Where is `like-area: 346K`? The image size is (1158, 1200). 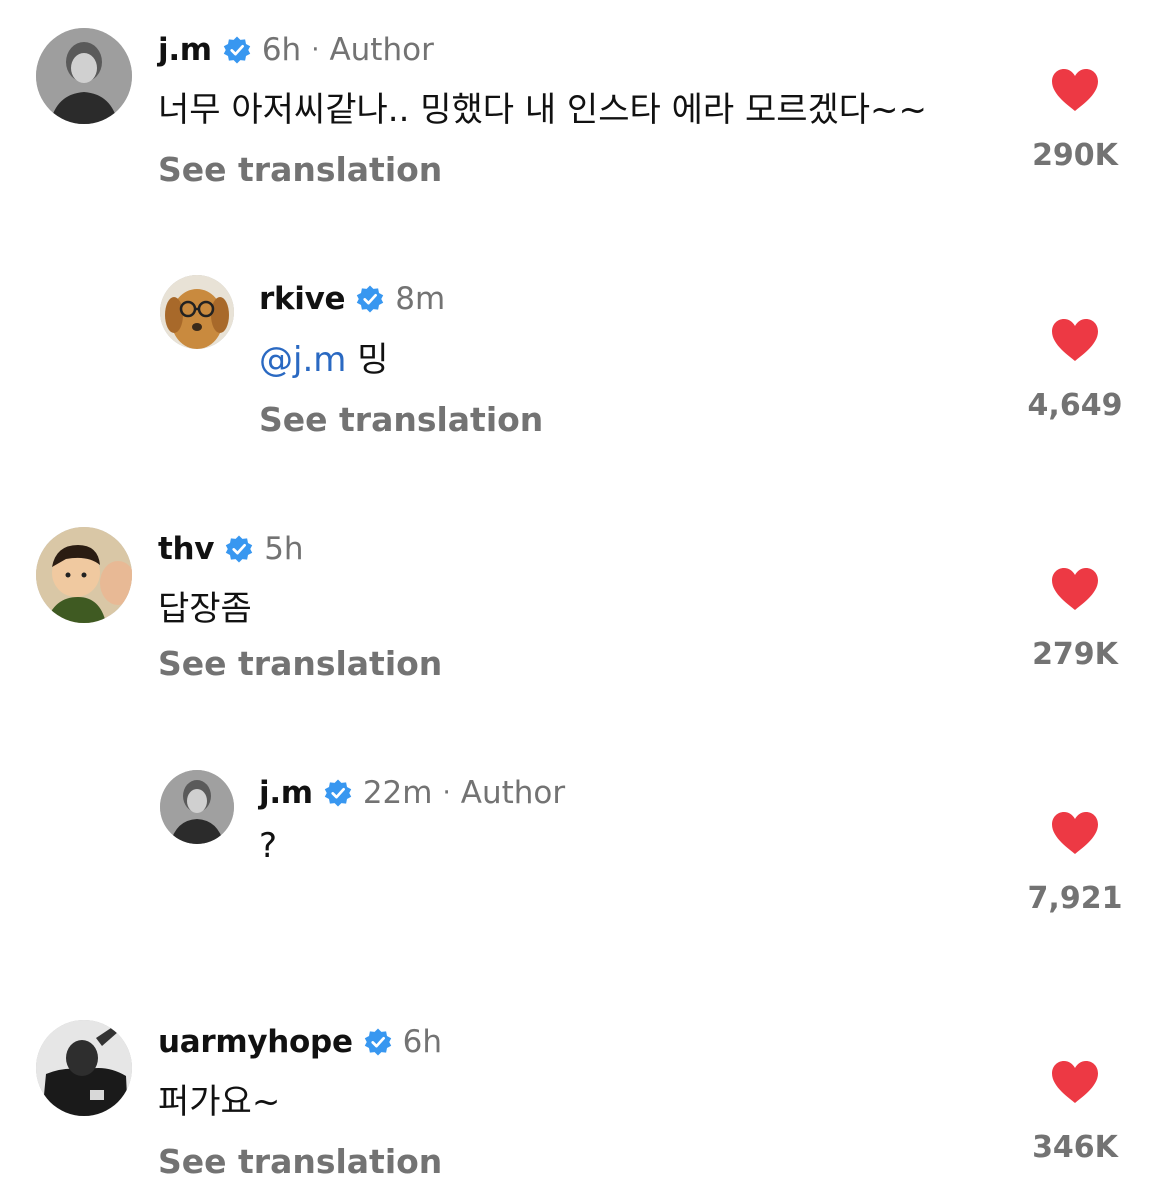
like-area: 346K is located at coordinates (1075, 1112).